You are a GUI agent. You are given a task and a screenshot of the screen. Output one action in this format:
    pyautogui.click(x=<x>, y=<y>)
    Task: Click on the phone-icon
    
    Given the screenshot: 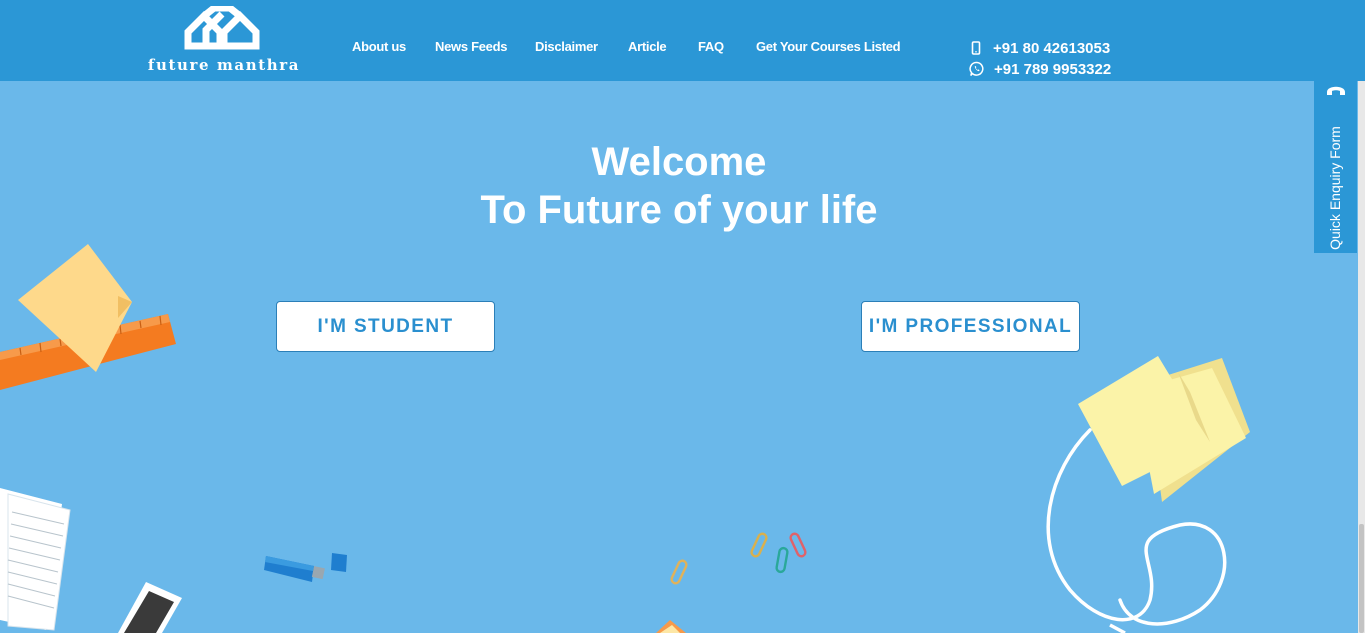 What is the action you would take?
    pyautogui.click(x=1336, y=90)
    